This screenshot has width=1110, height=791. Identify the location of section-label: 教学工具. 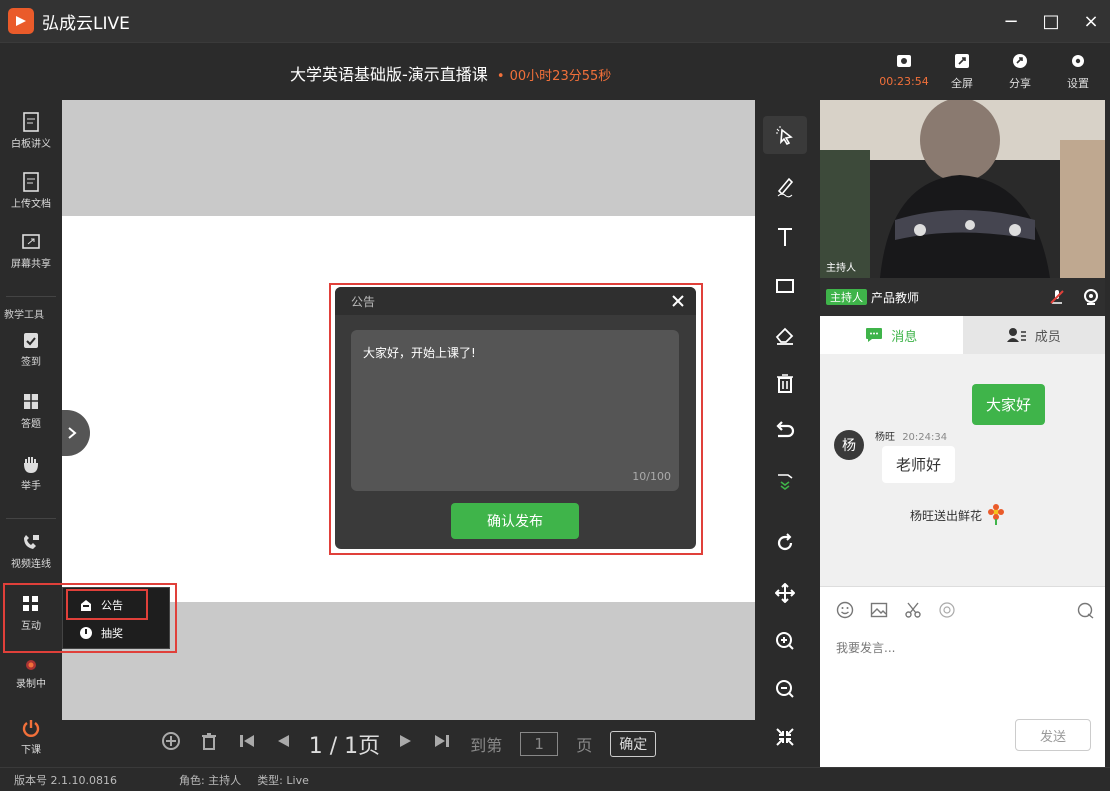
(24, 315).